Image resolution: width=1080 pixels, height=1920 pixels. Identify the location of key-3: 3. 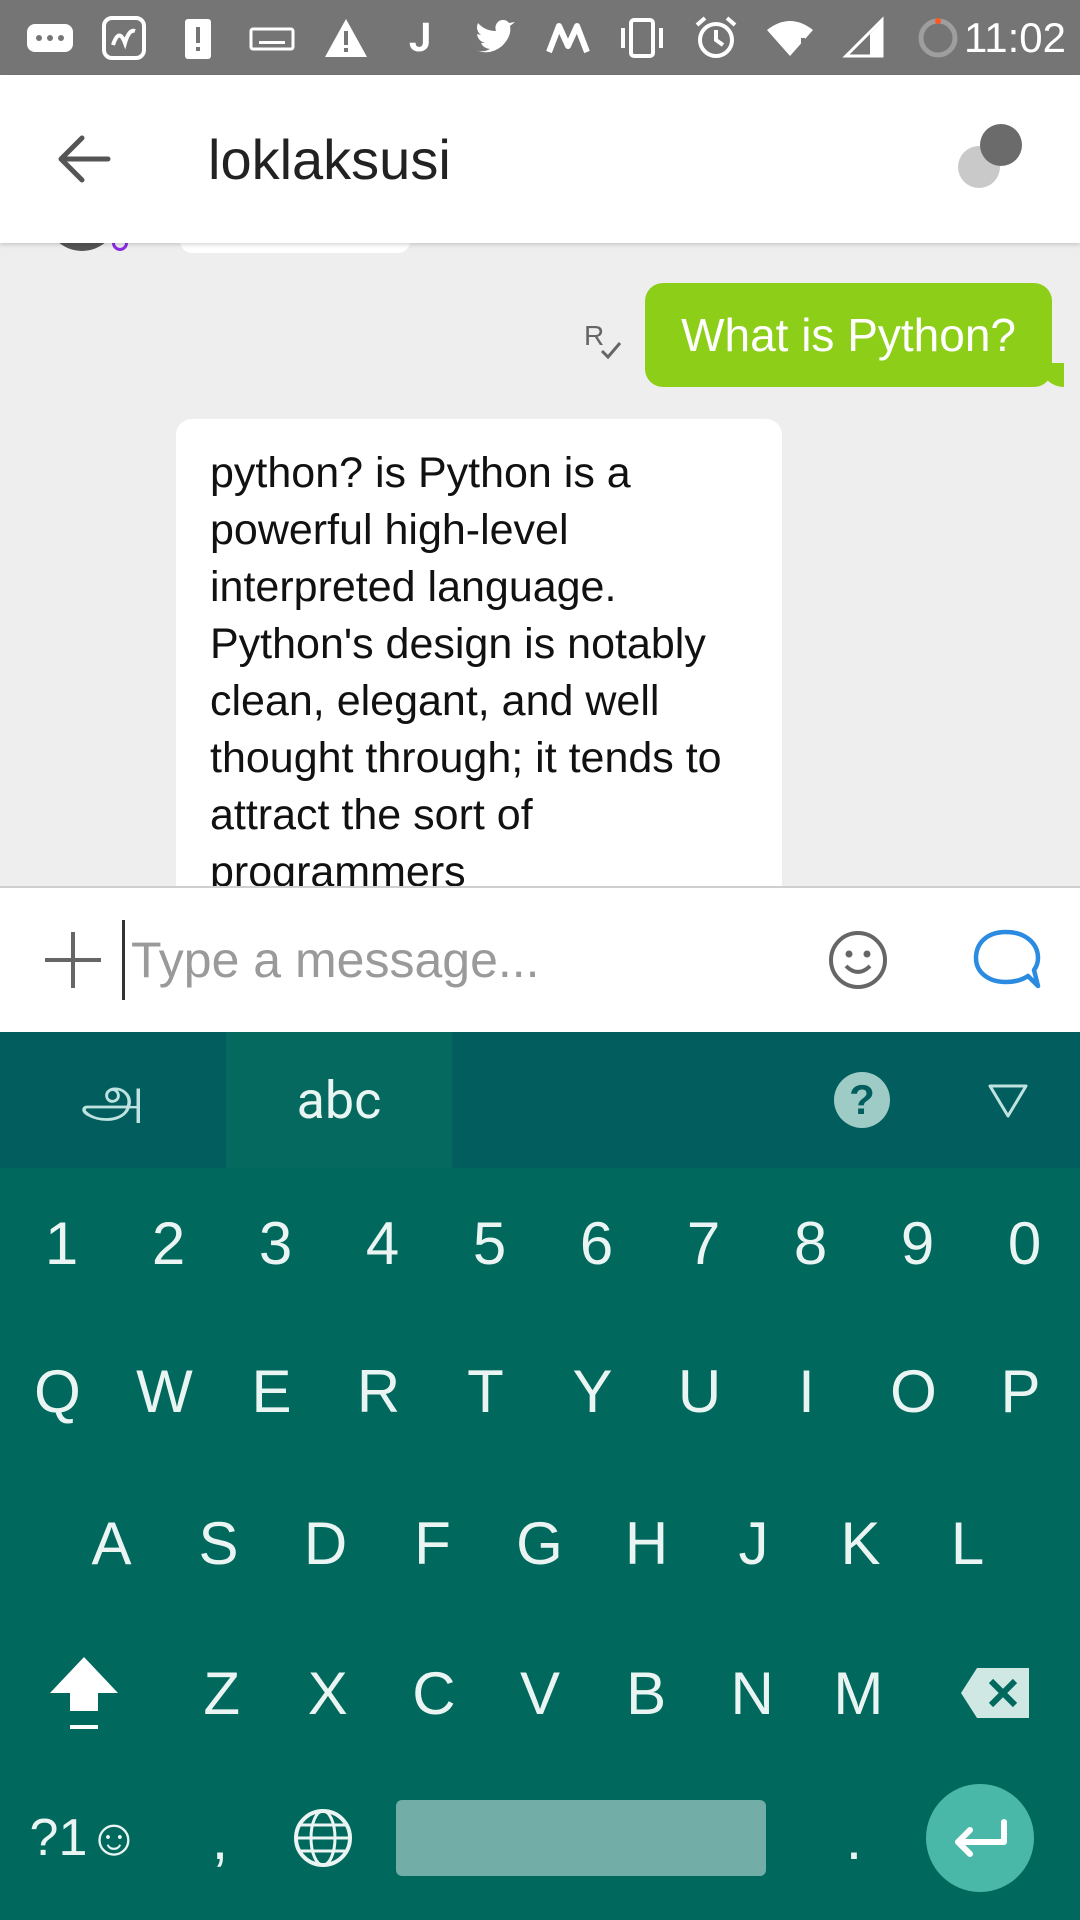
(275, 1243).